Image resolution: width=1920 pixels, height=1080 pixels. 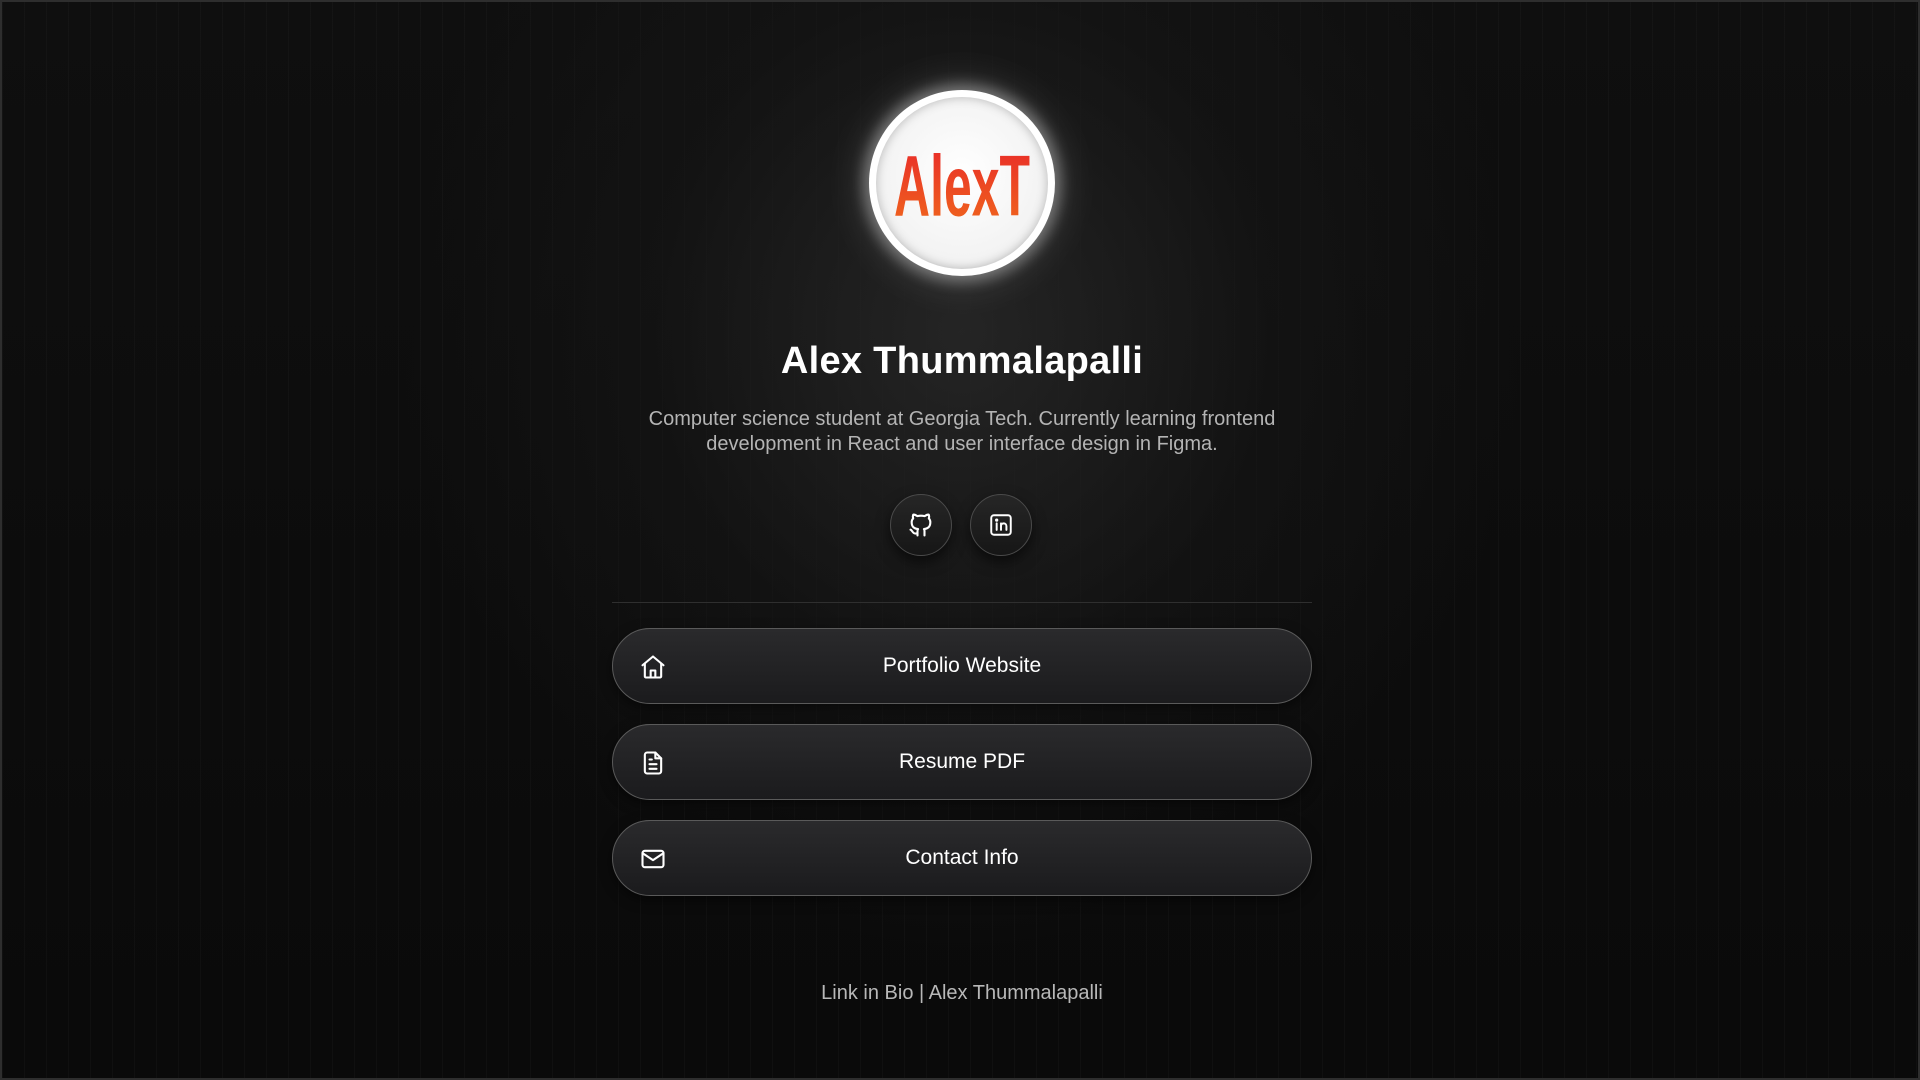 I want to click on portfolio-website-button: Portfolio Website, so click(x=962, y=666).